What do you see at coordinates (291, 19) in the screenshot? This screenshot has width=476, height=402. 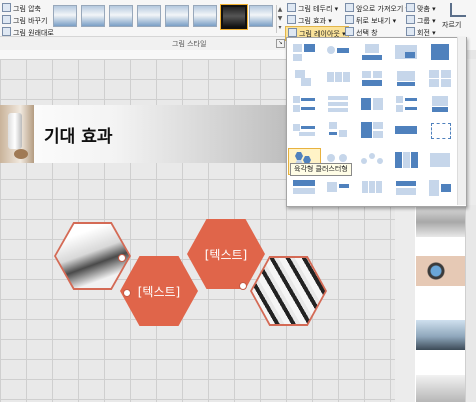 I see `picture-effects-icon` at bounding box center [291, 19].